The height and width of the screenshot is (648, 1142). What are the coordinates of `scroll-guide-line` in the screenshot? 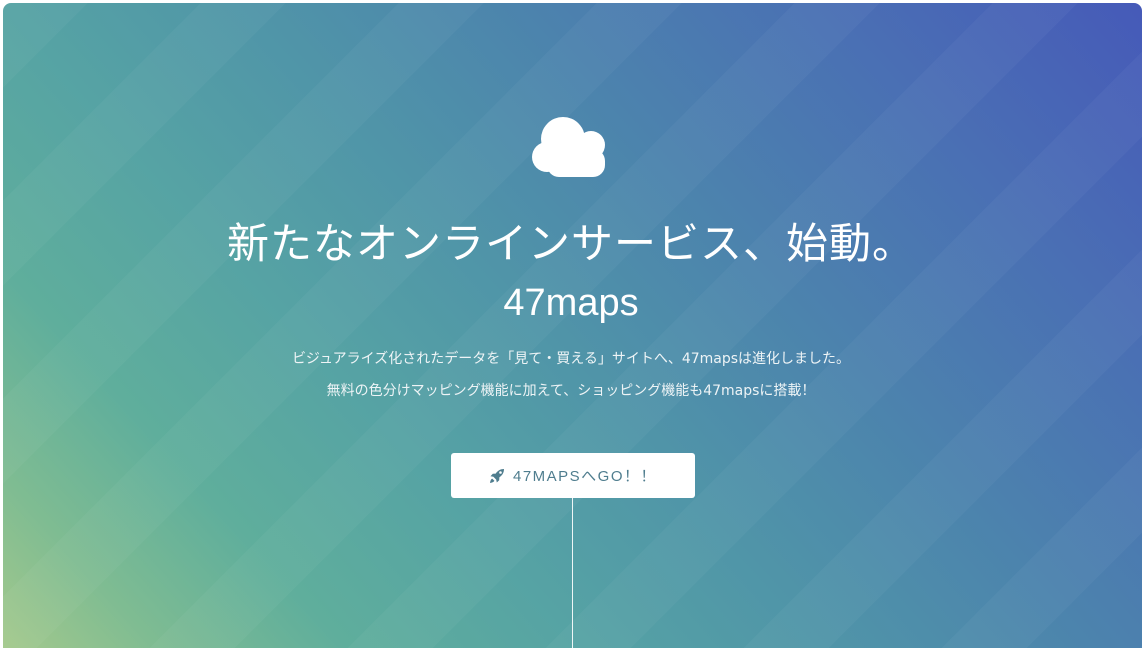 It's located at (572, 573).